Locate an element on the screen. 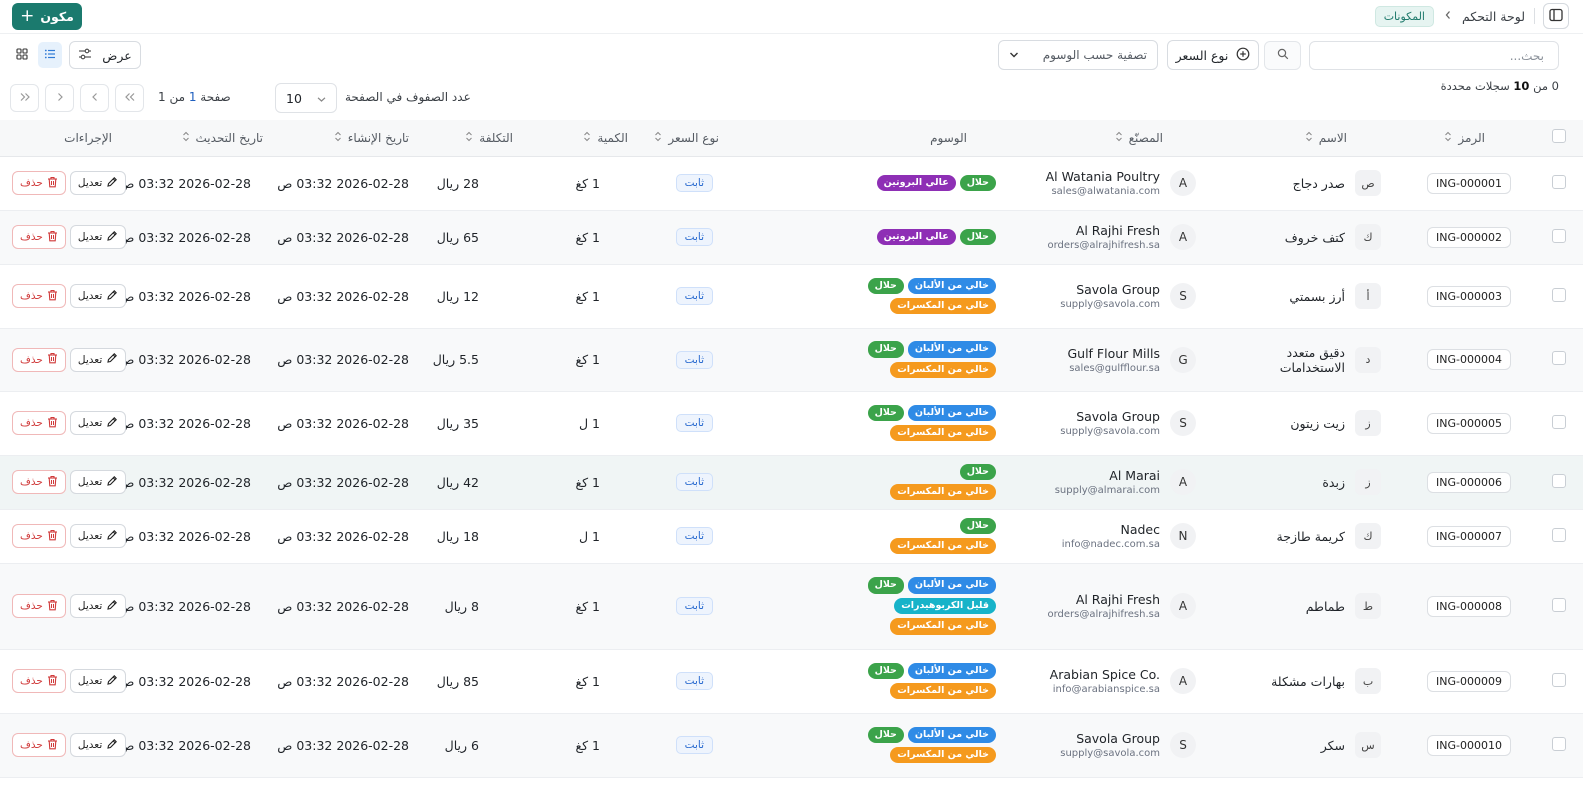 The width and height of the screenshot is (1583, 799). column-header-price-type: نوع السعر is located at coordinates (686, 138).